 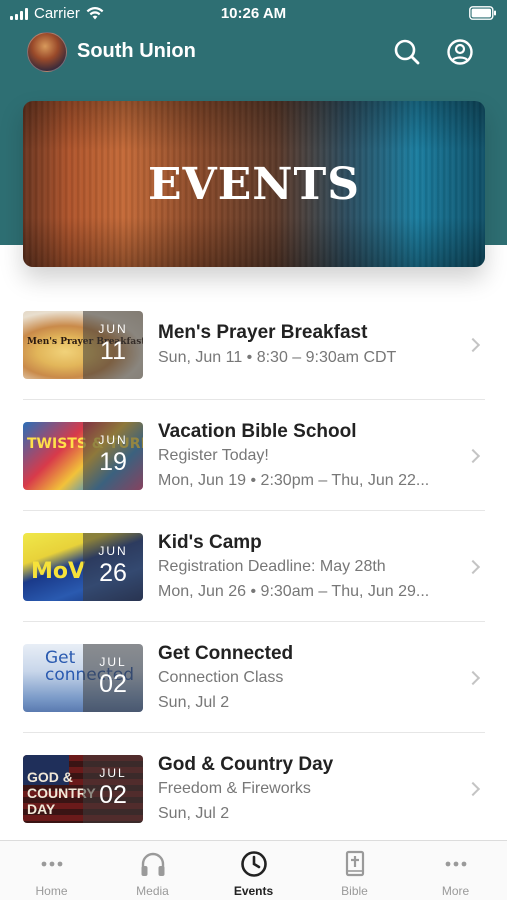 What do you see at coordinates (253, 891) in the screenshot?
I see `tab-label: Events` at bounding box center [253, 891].